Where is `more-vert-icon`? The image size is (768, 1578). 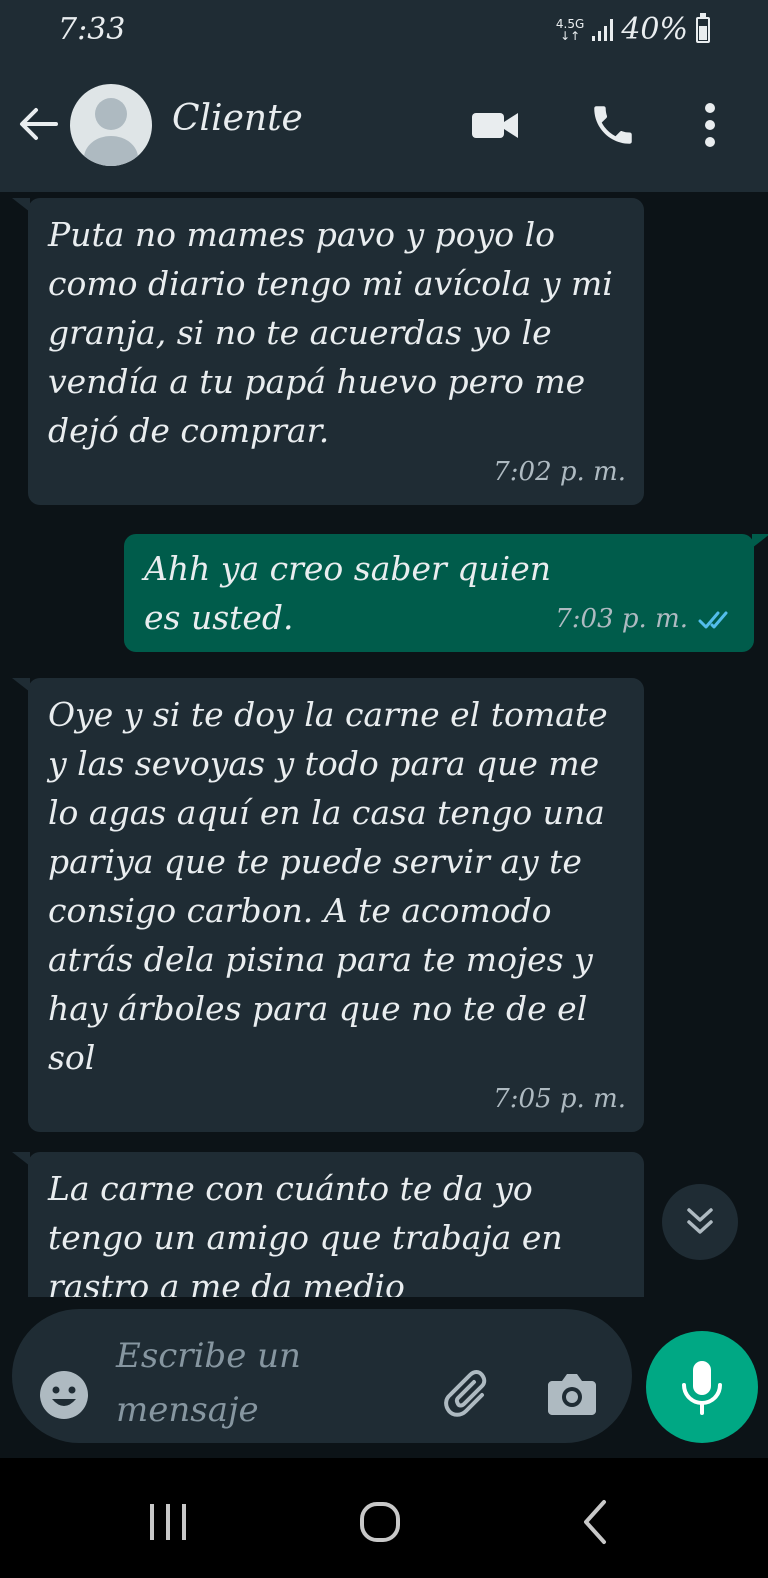 more-vert-icon is located at coordinates (710, 125).